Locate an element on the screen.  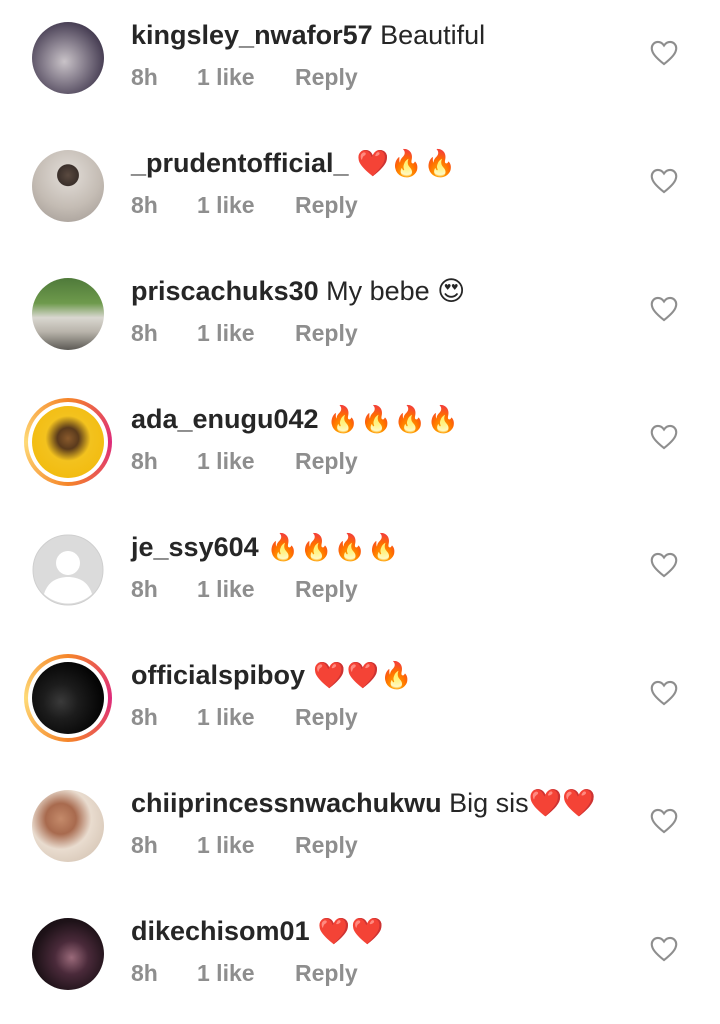
username: kingsley_nwafor57 is located at coordinates (252, 35).